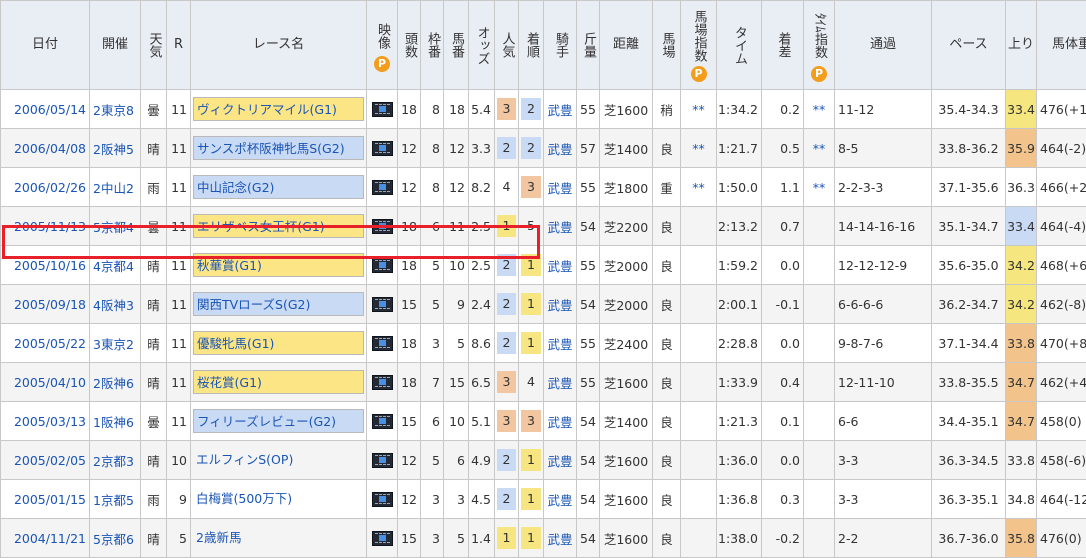 This screenshot has width=1086, height=558. What do you see at coordinates (115, 187) in the screenshot?
I see `venue-link: 2中山2` at bounding box center [115, 187].